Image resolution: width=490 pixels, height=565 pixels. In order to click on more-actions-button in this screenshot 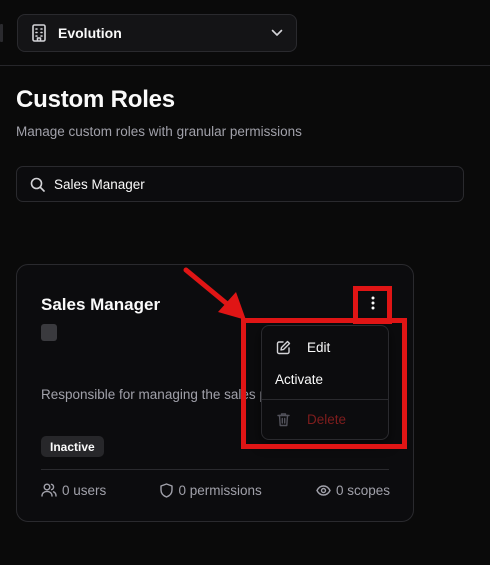, I will do `click(373, 305)`.